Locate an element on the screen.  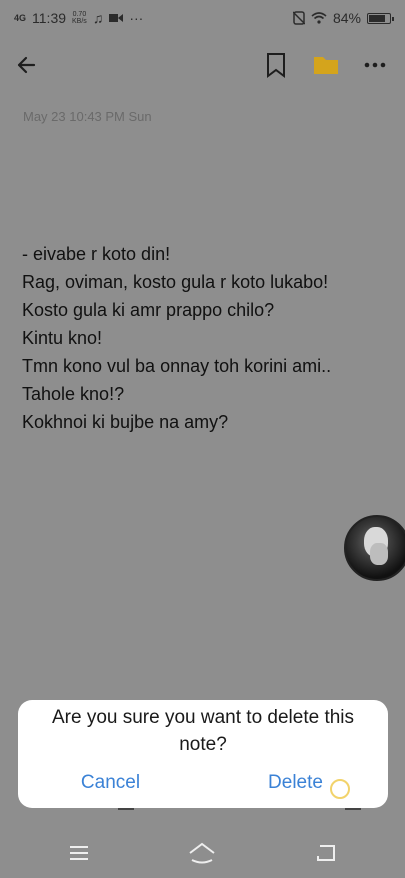
note-line: - eivabe r koto din! is located at coordinates (96, 254).